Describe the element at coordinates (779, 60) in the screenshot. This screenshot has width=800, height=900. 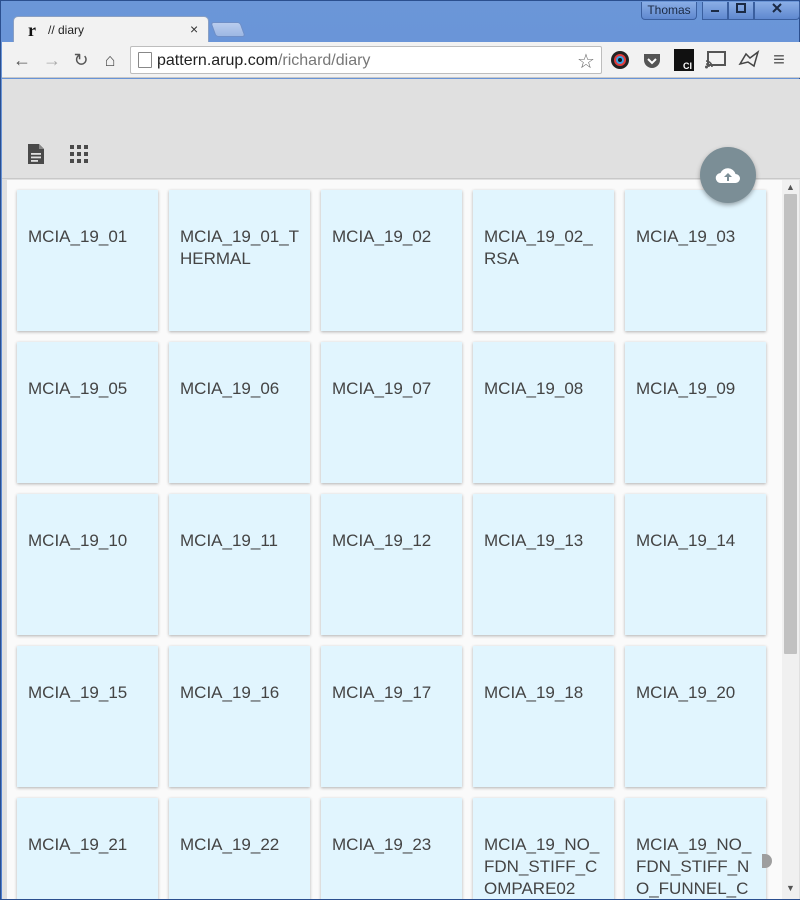
I see `menu-icon: ≡` at that location.